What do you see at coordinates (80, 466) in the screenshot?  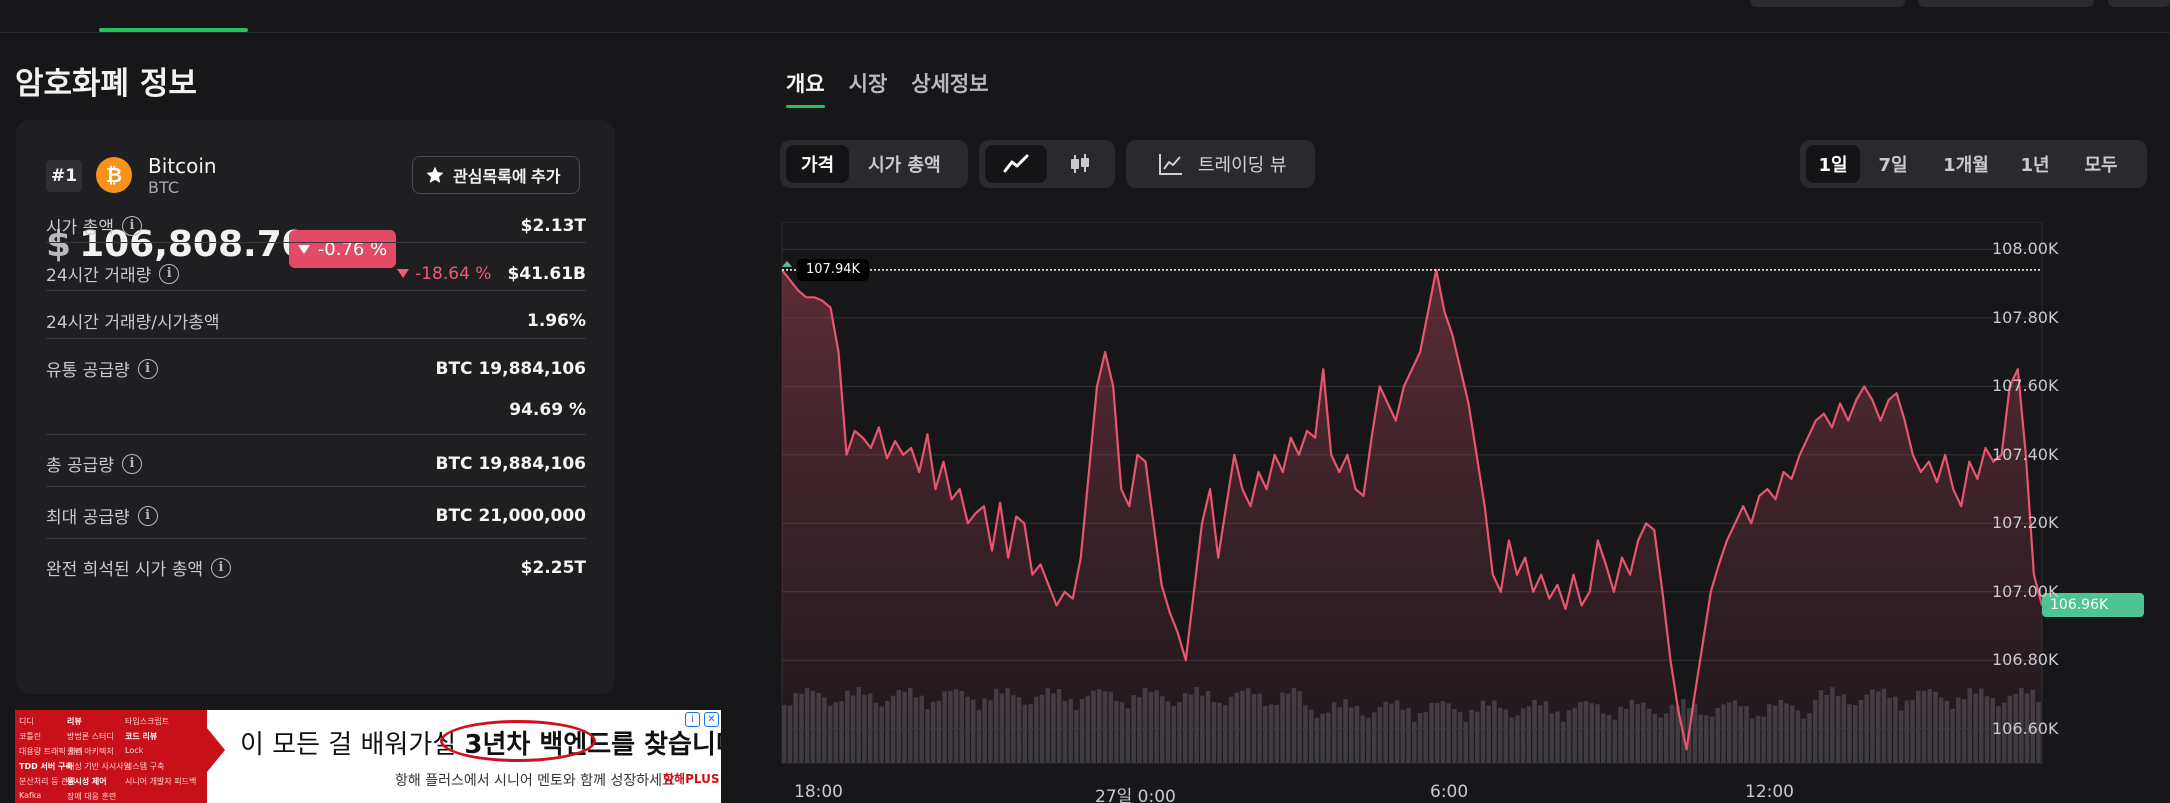 I see `stat-label: 총 공급량` at bounding box center [80, 466].